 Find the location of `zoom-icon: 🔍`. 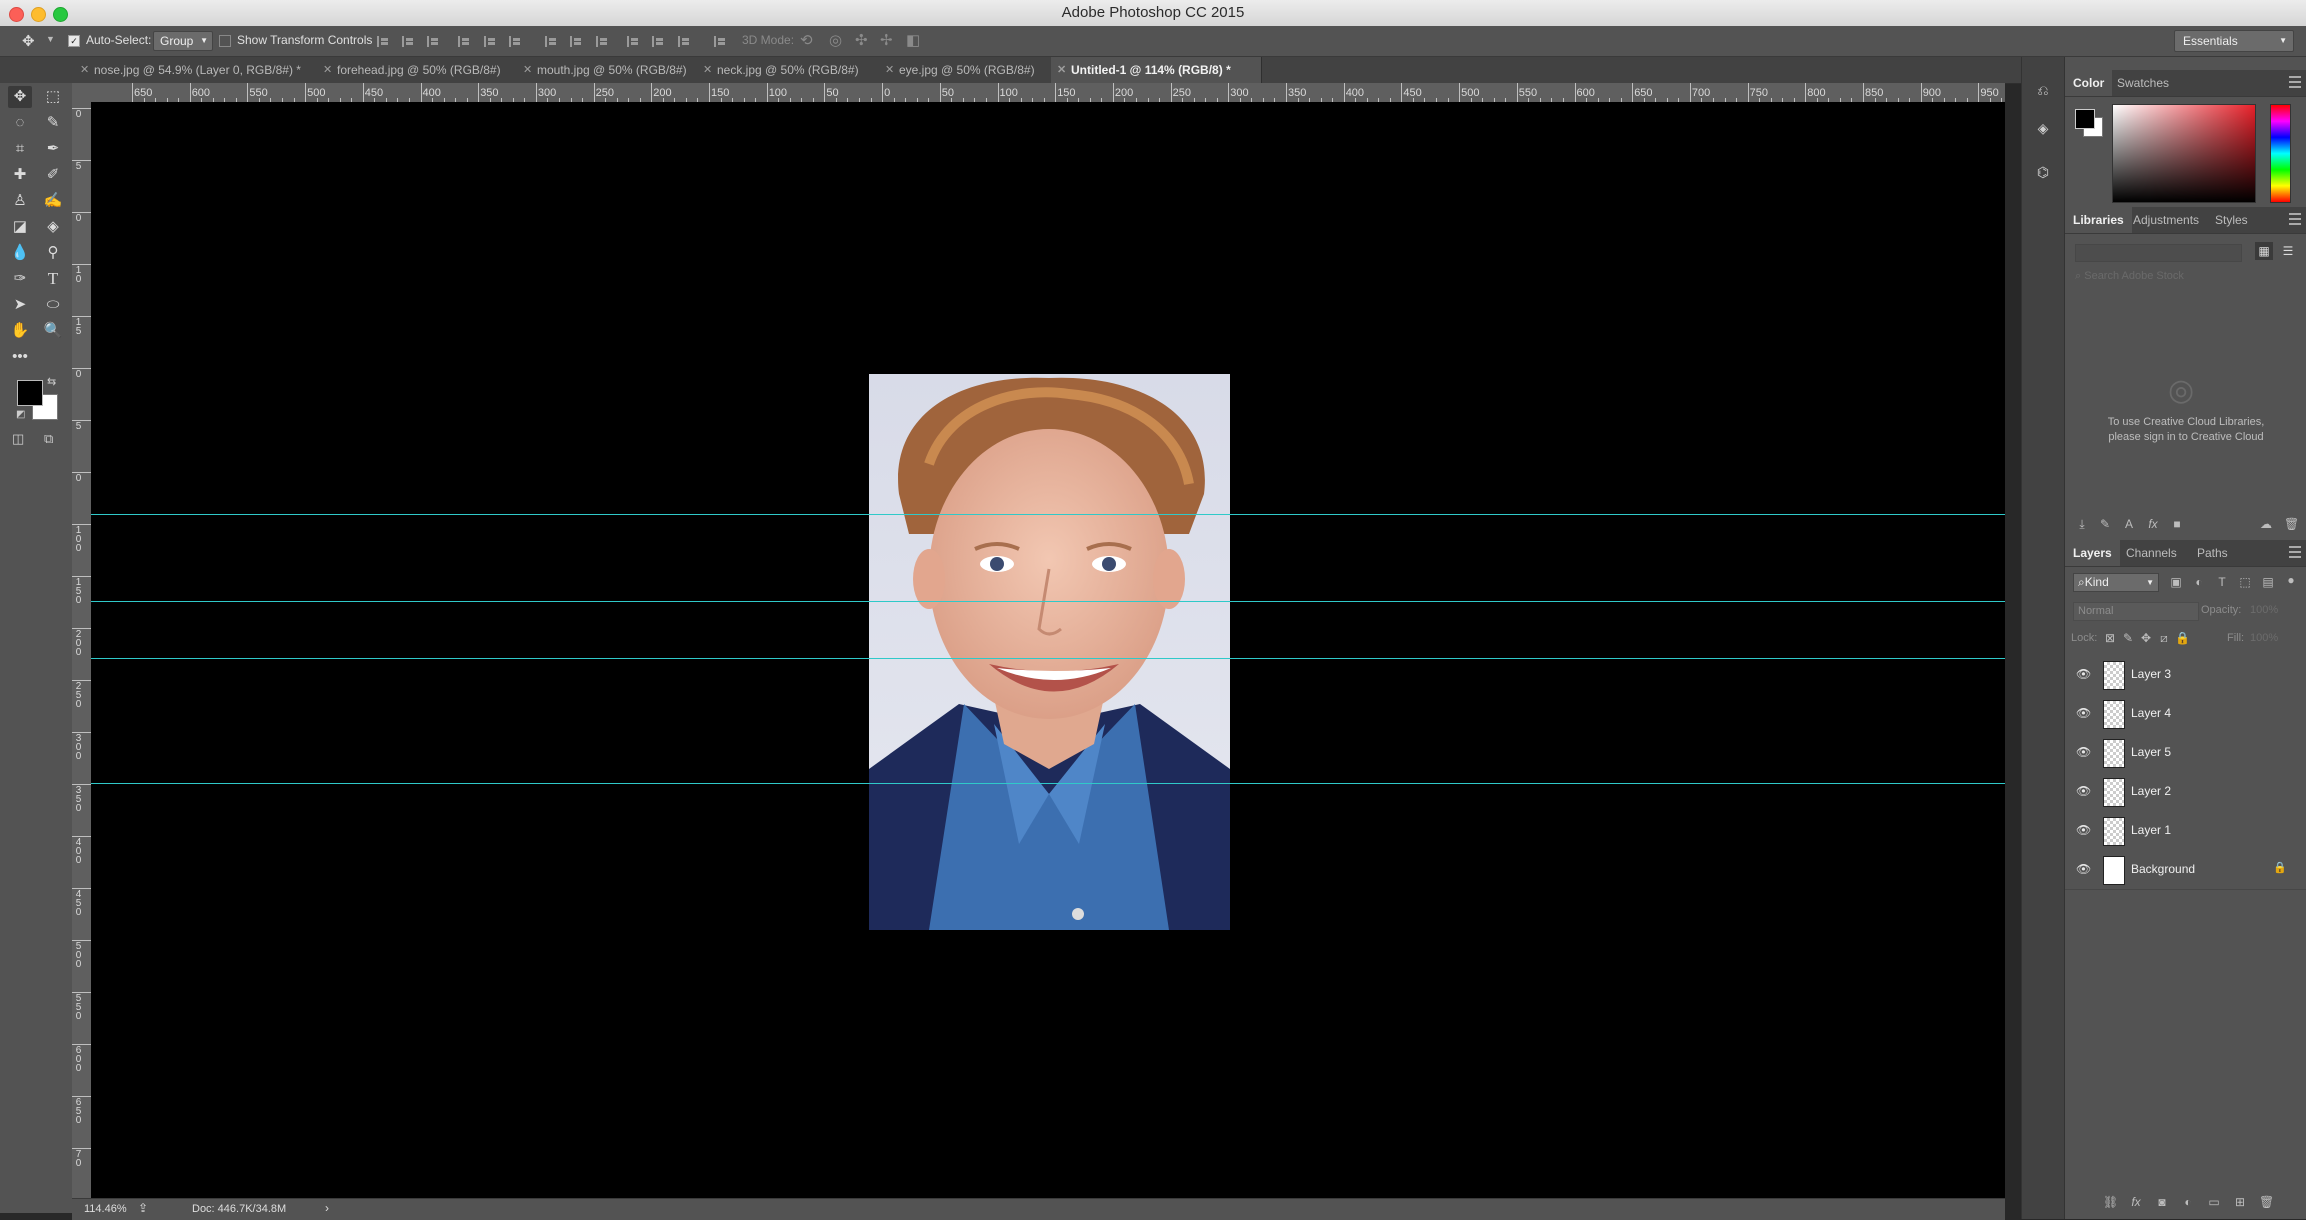

zoom-icon: 🔍 is located at coordinates (53, 331).